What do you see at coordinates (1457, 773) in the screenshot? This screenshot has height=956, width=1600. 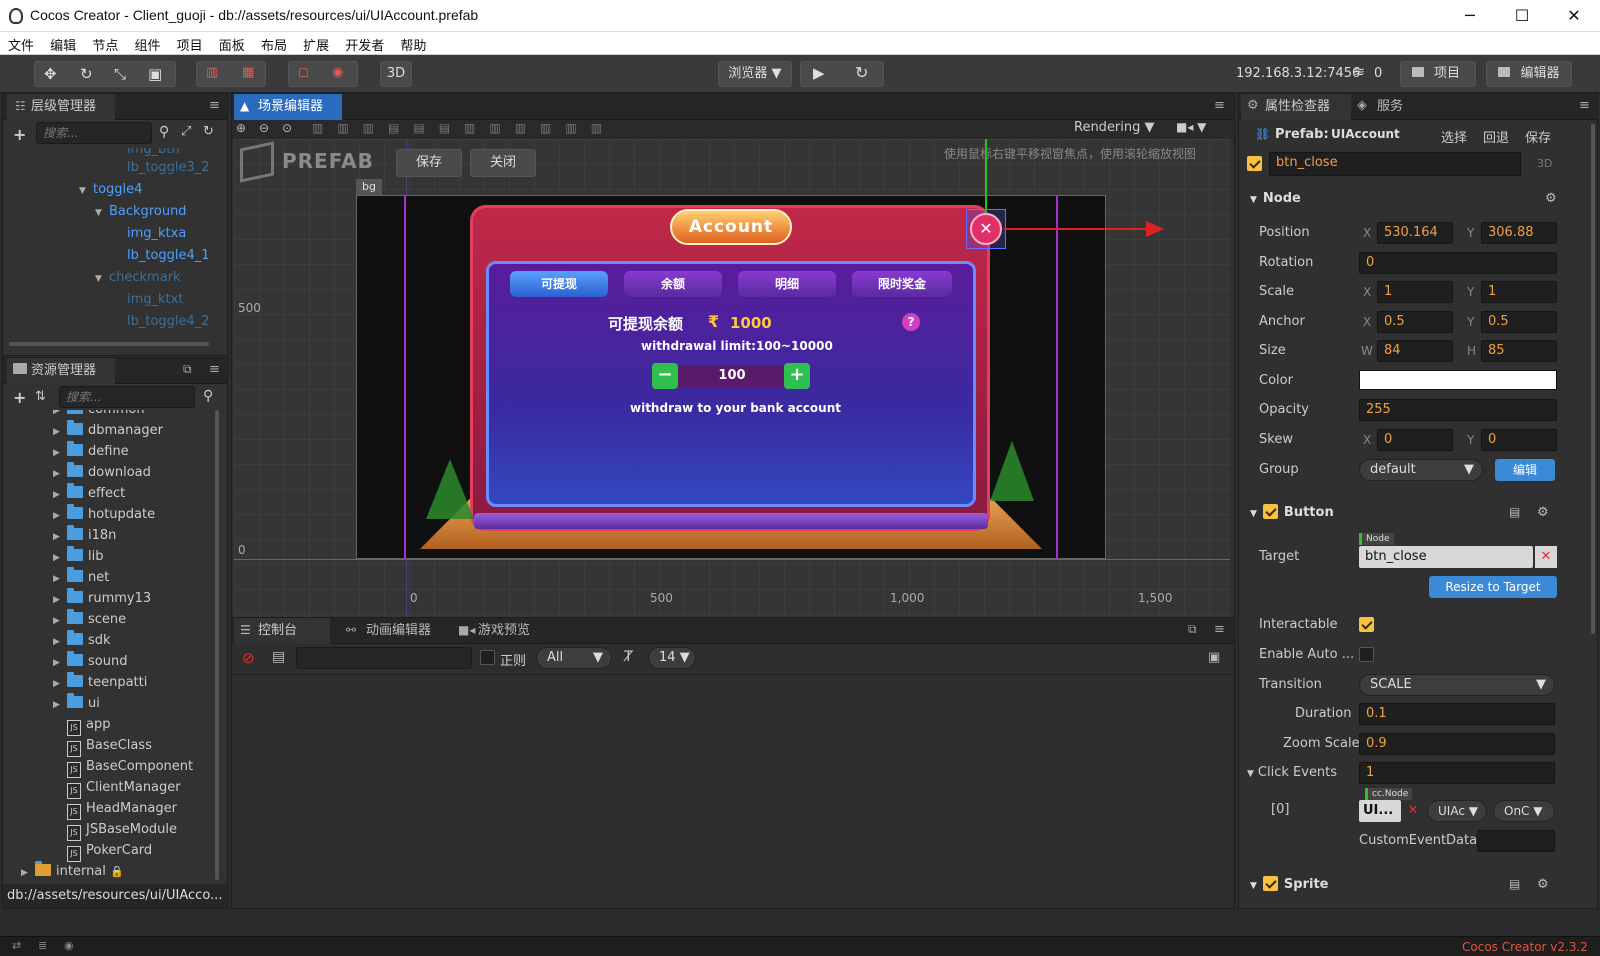 I see `click-events-count: 1` at bounding box center [1457, 773].